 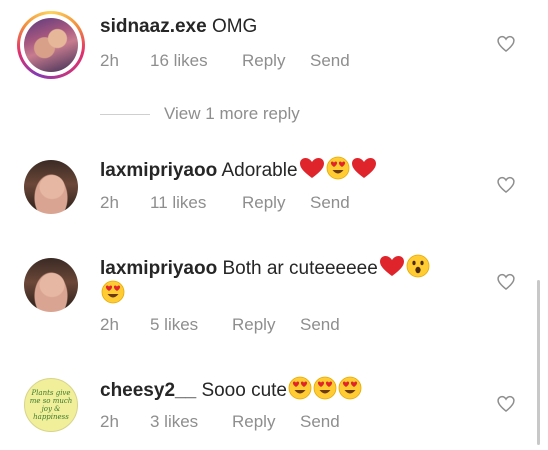 What do you see at coordinates (418, 266) in the screenshot?
I see `astonished-face-icon` at bounding box center [418, 266].